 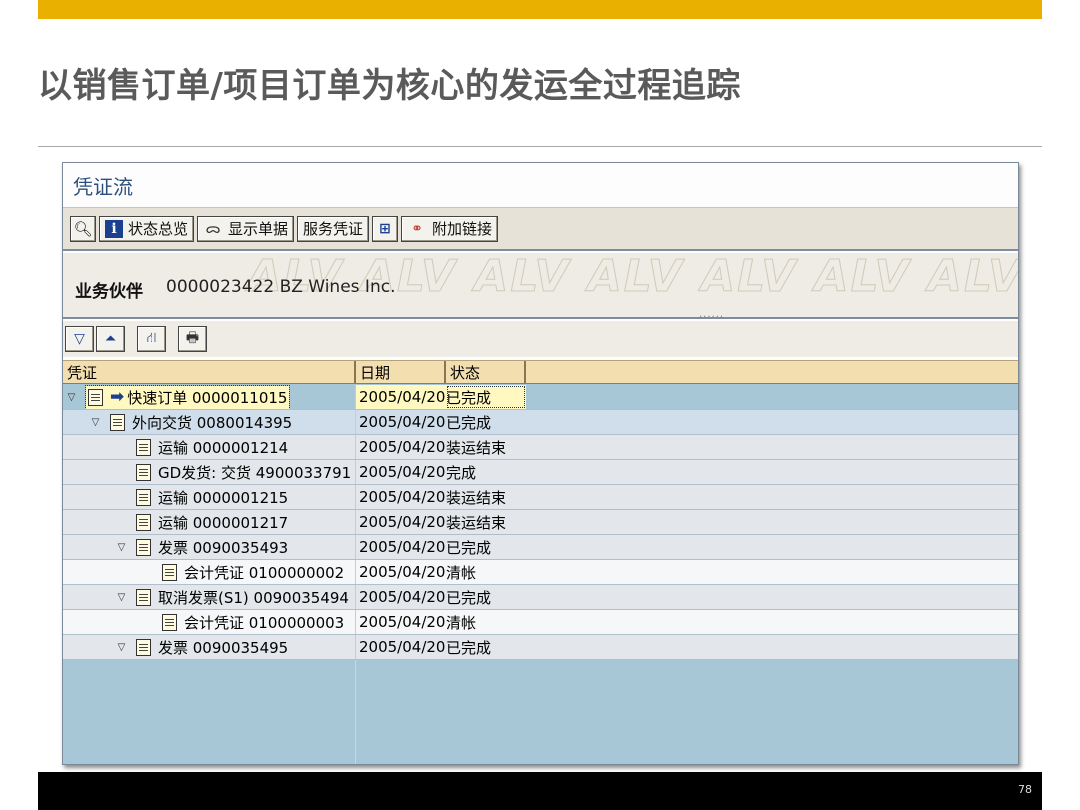 What do you see at coordinates (540, 622) in the screenshot?
I see `table-row: 会计凭证 0100000003 2005/04/20 清帐` at bounding box center [540, 622].